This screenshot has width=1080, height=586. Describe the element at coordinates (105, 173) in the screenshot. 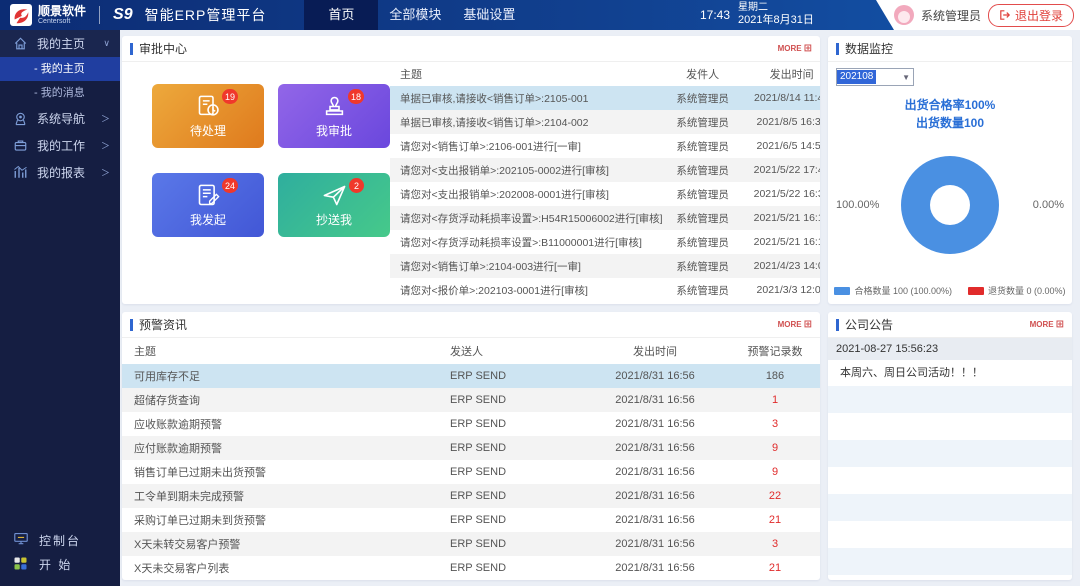

I see `chevron-right-icon: ＞` at that location.